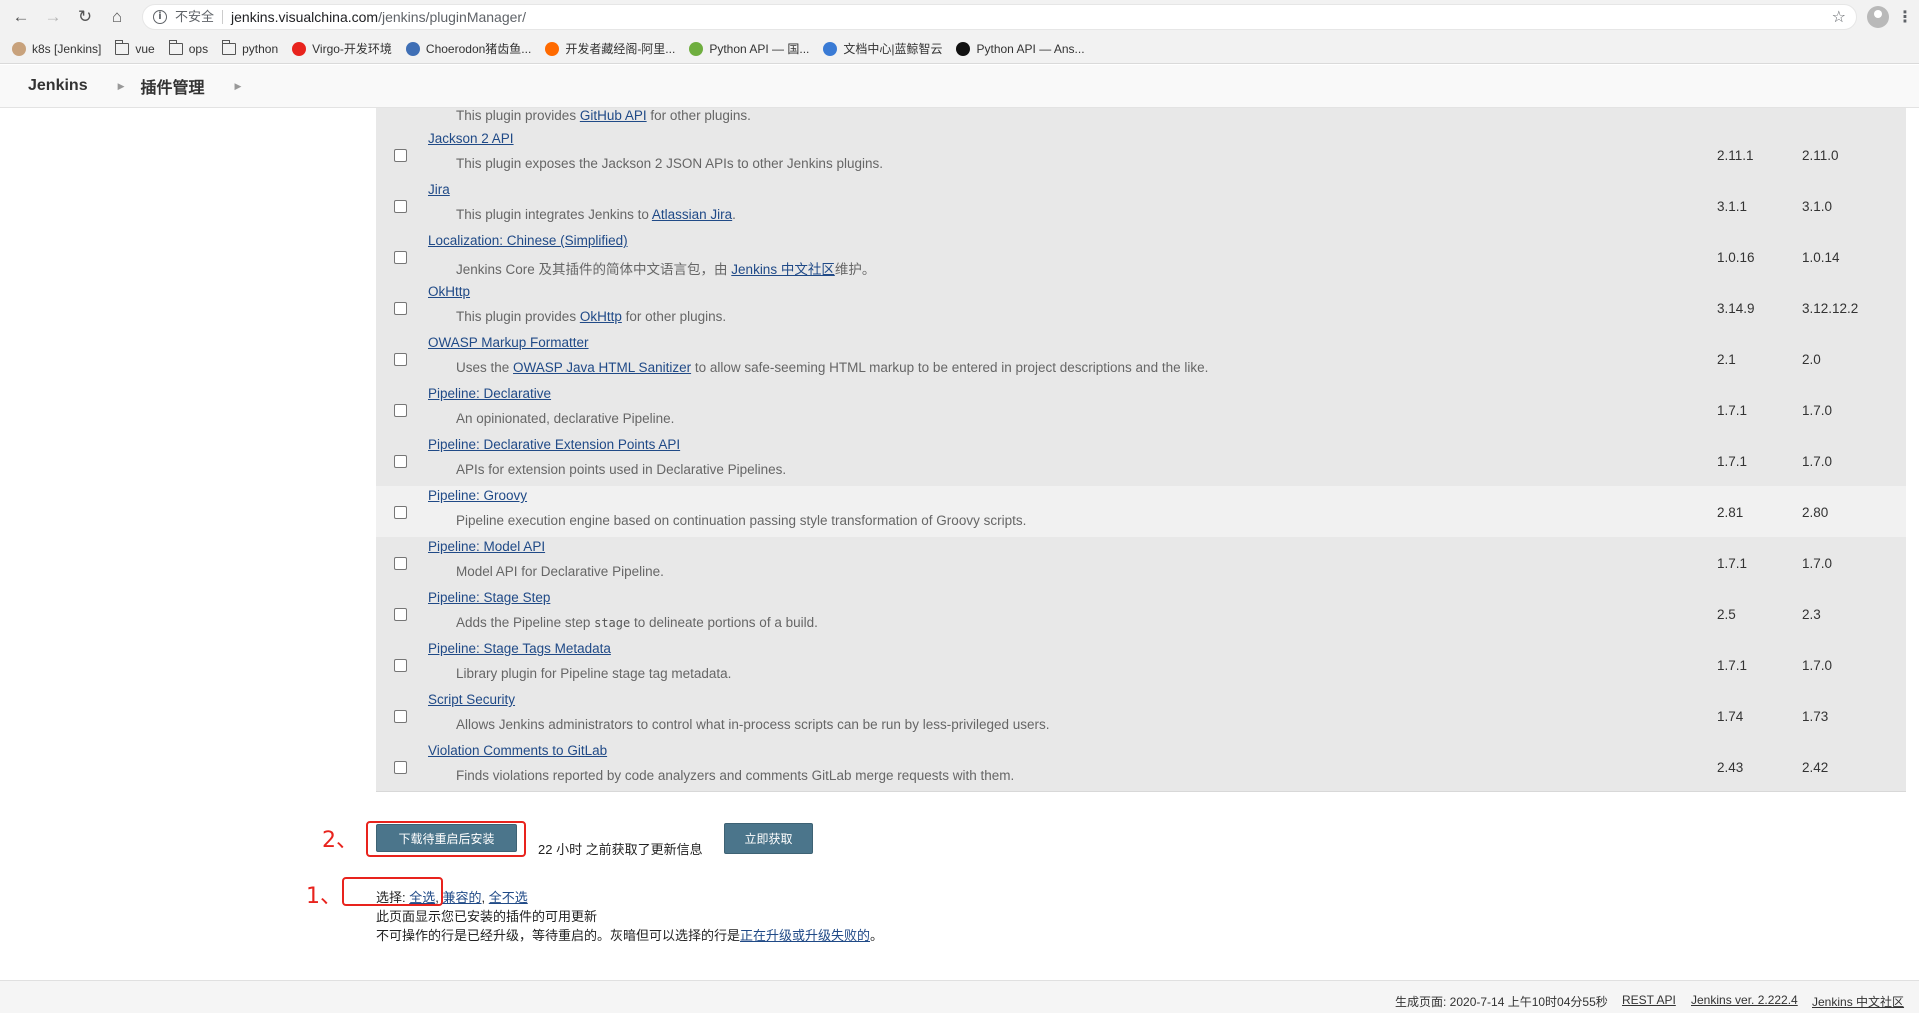  I want to click on jenkins-community-link: Jenkins 中文社区, so click(1858, 1001).